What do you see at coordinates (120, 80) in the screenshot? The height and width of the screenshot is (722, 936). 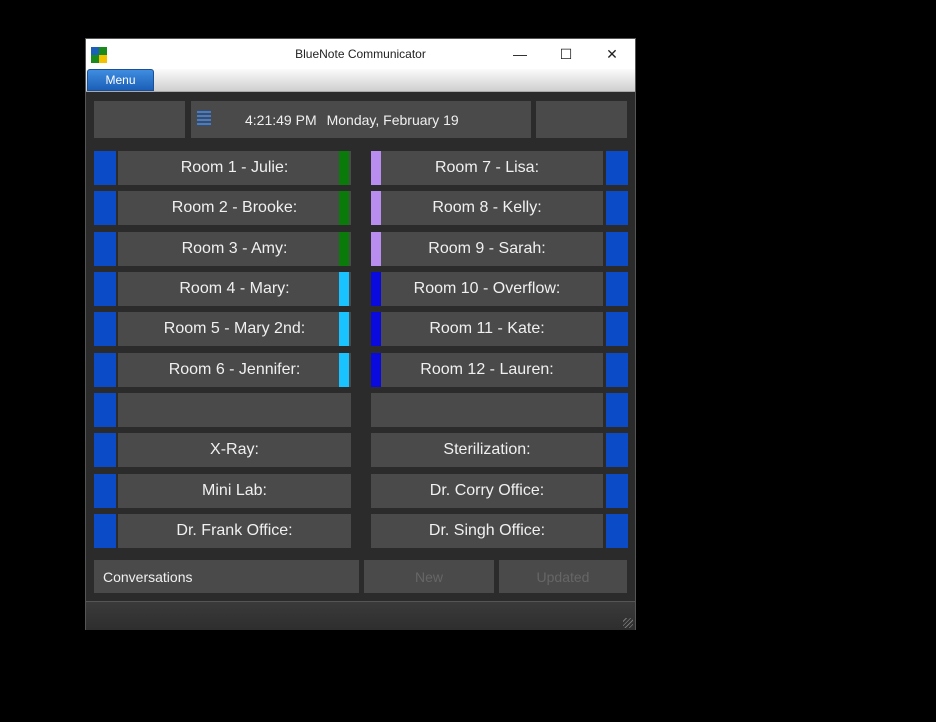 I see `menu-button: Menu` at bounding box center [120, 80].